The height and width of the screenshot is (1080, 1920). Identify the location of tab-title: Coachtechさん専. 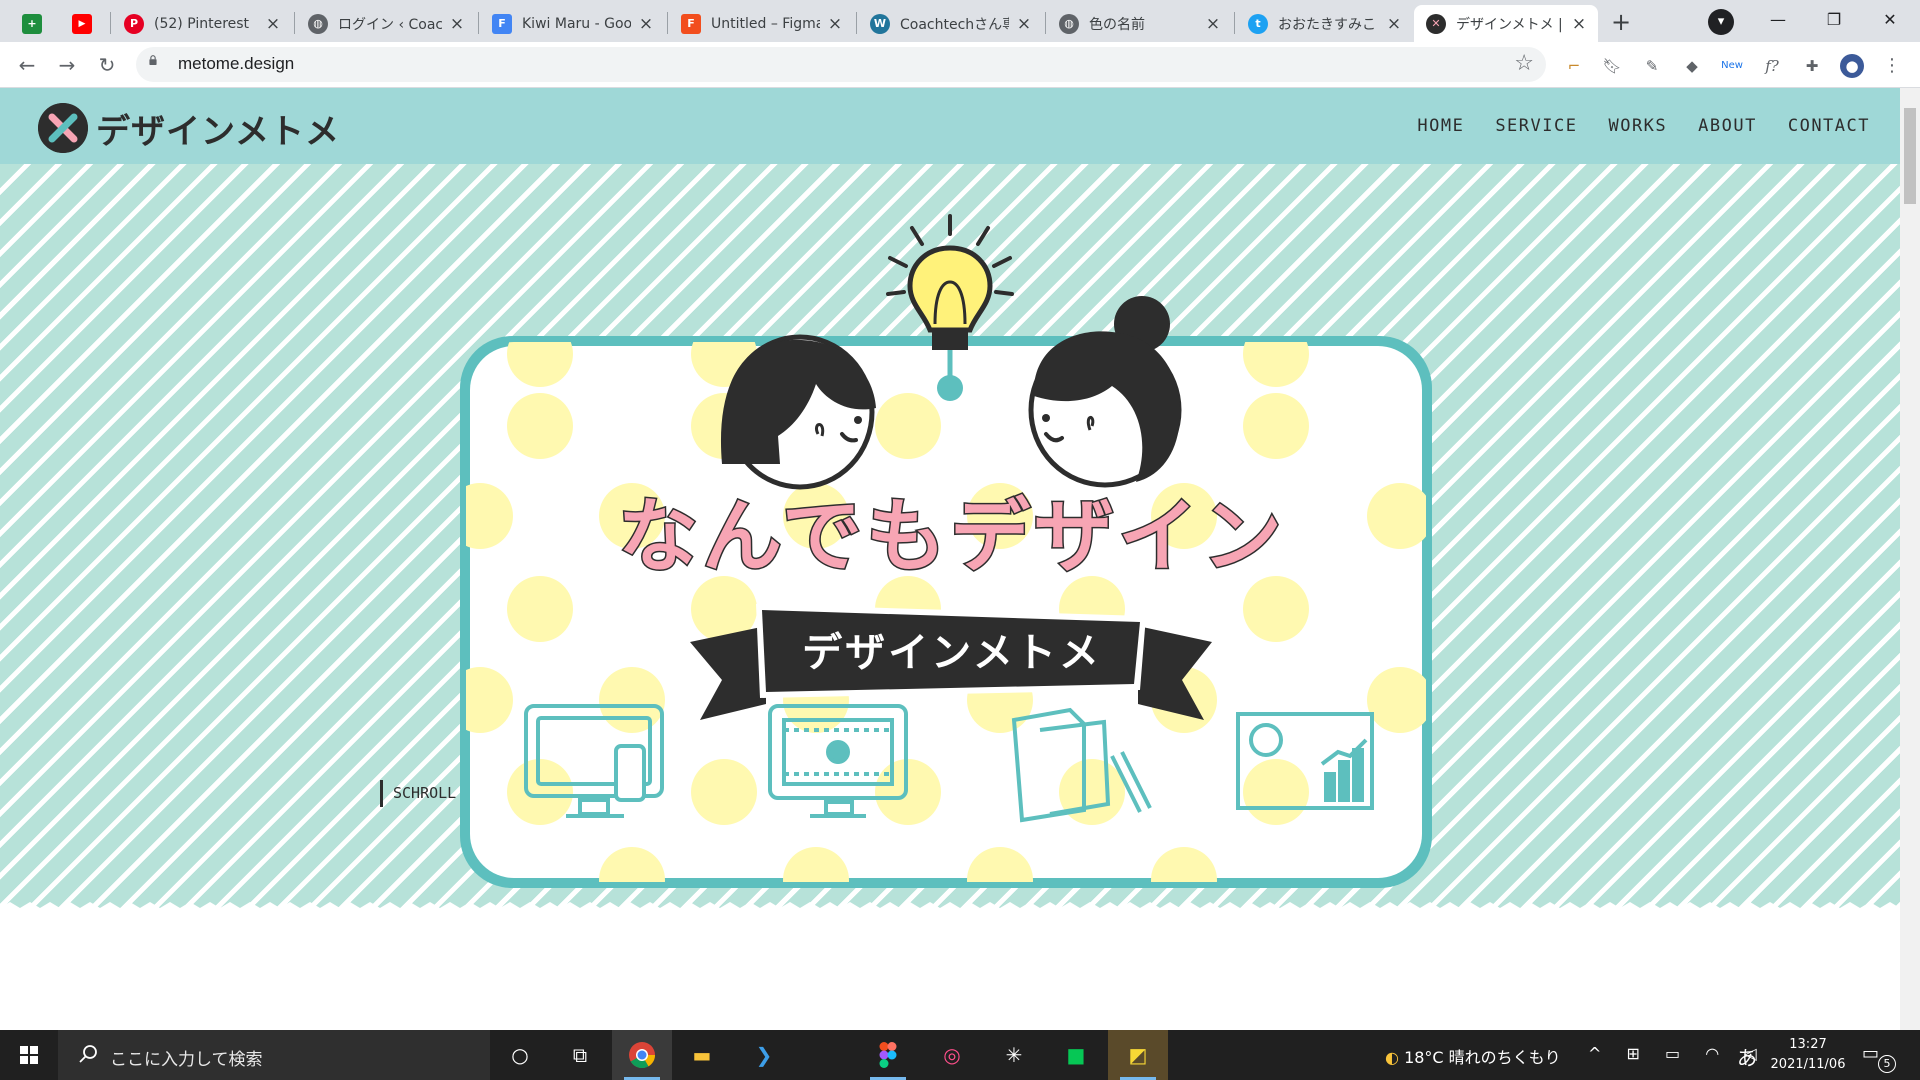
(954, 24).